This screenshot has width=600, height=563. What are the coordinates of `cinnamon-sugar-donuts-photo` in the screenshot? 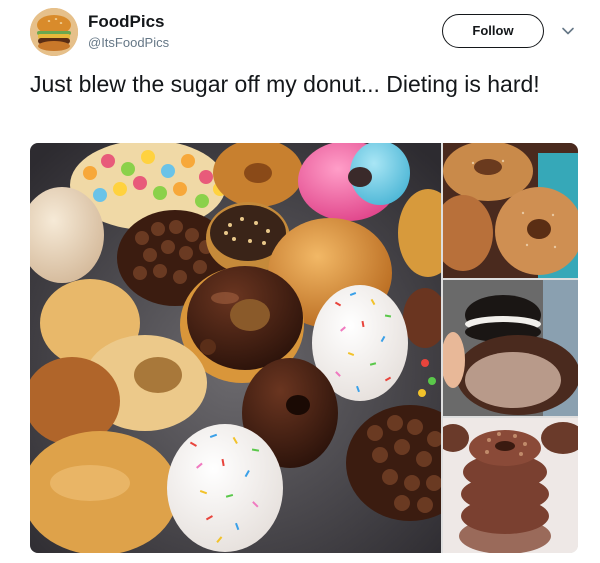 It's located at (510, 210).